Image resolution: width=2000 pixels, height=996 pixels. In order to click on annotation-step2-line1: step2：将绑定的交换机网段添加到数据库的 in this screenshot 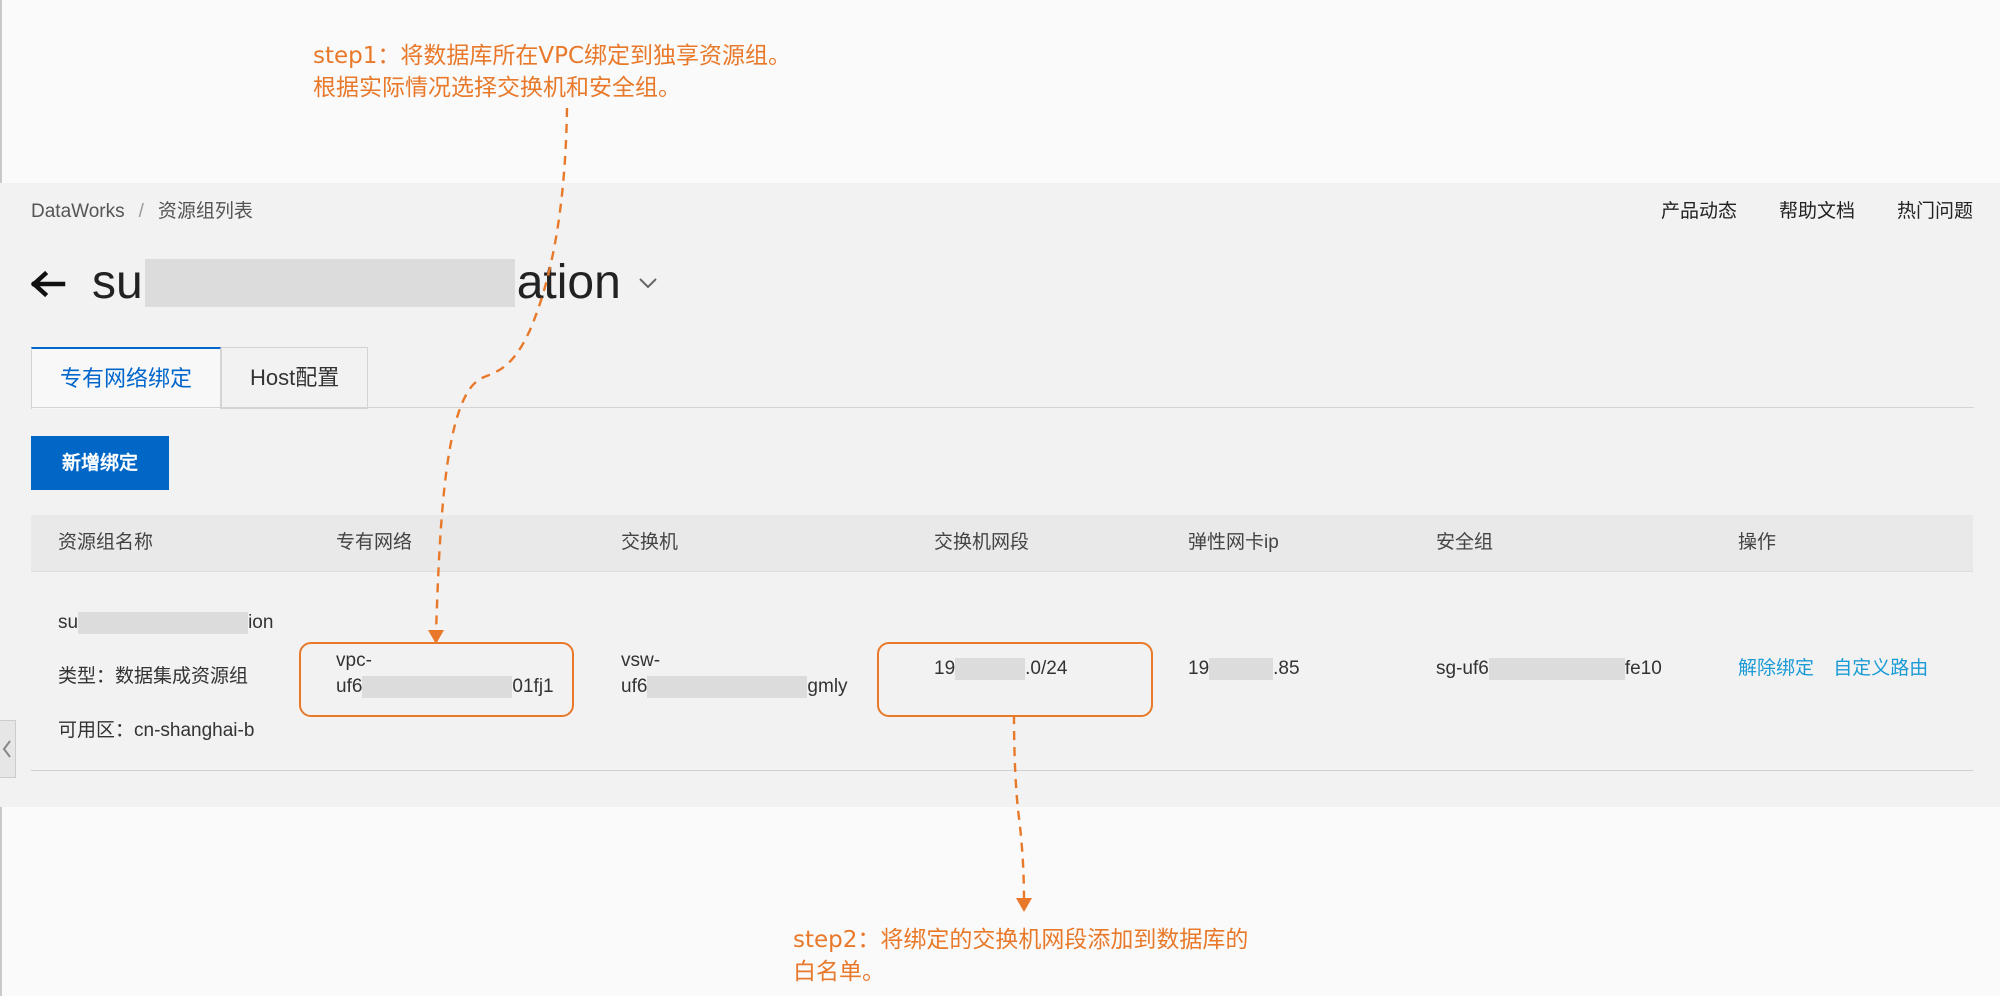, I will do `click(1021, 940)`.